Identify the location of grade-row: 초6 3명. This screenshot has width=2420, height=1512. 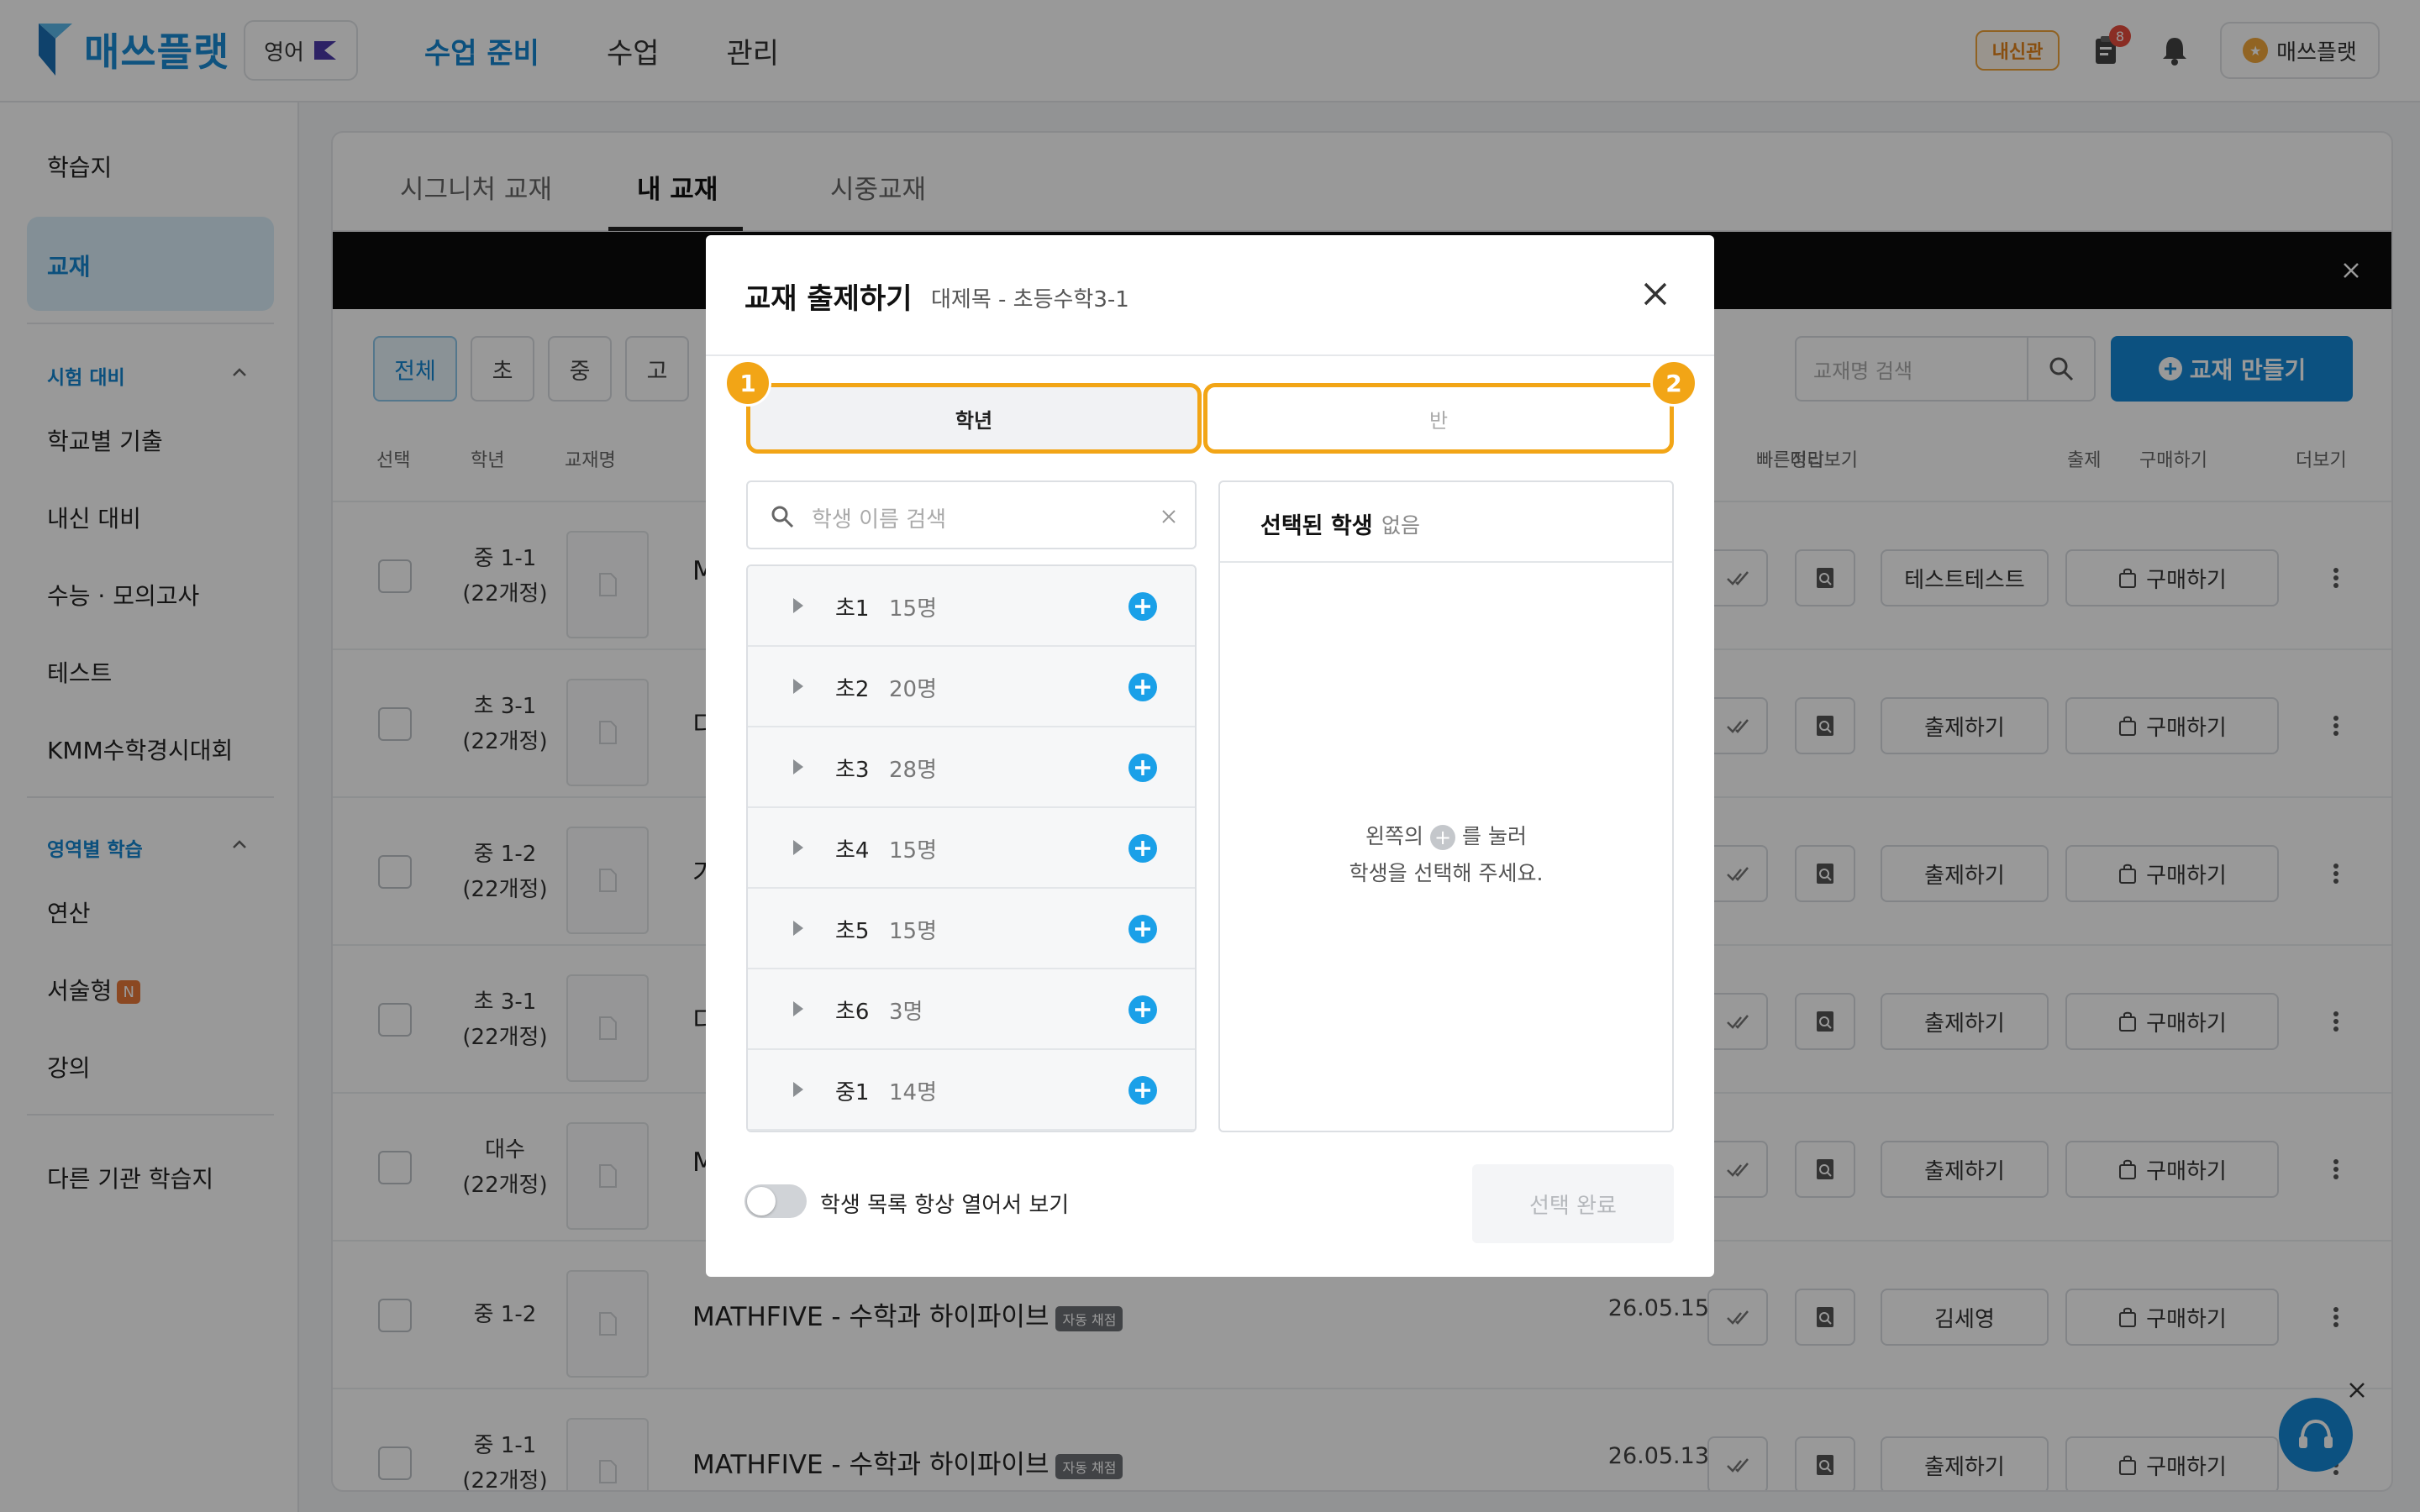
(971, 1009).